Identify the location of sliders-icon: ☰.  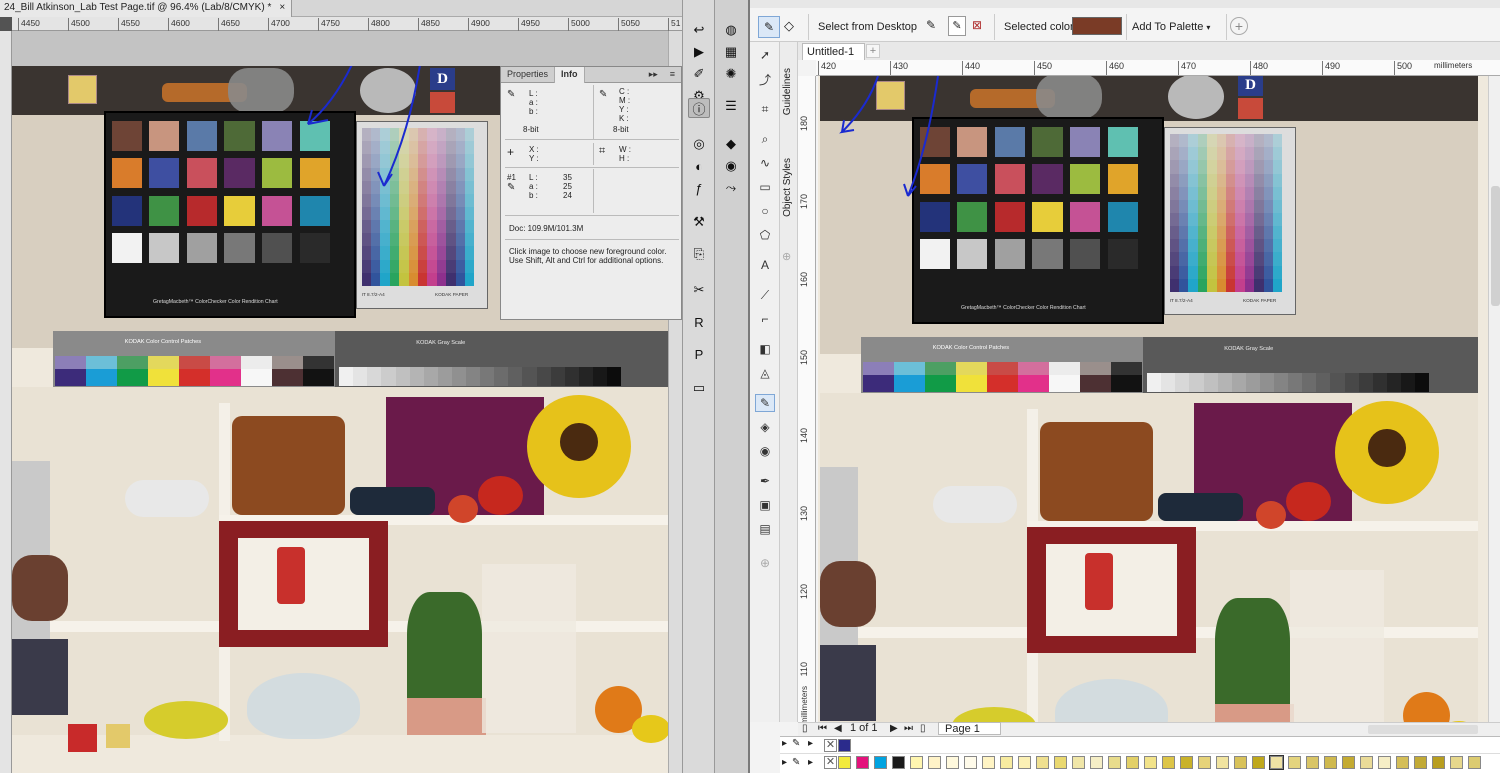
(731, 106).